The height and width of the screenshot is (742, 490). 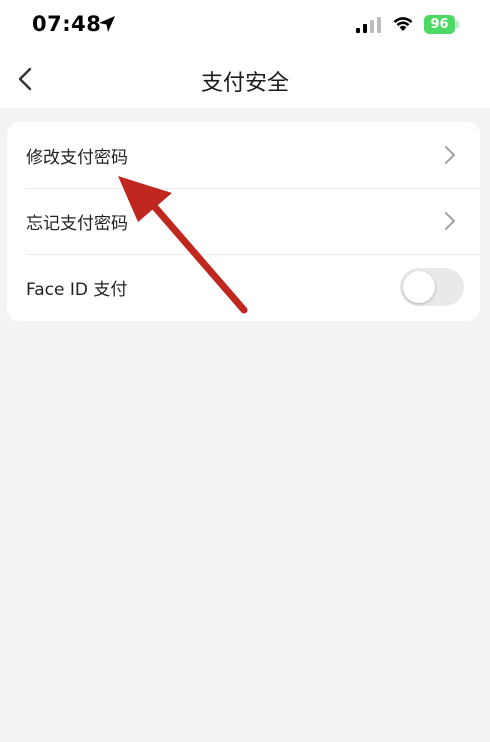 What do you see at coordinates (107, 24) in the screenshot?
I see `location-arrow-icon` at bounding box center [107, 24].